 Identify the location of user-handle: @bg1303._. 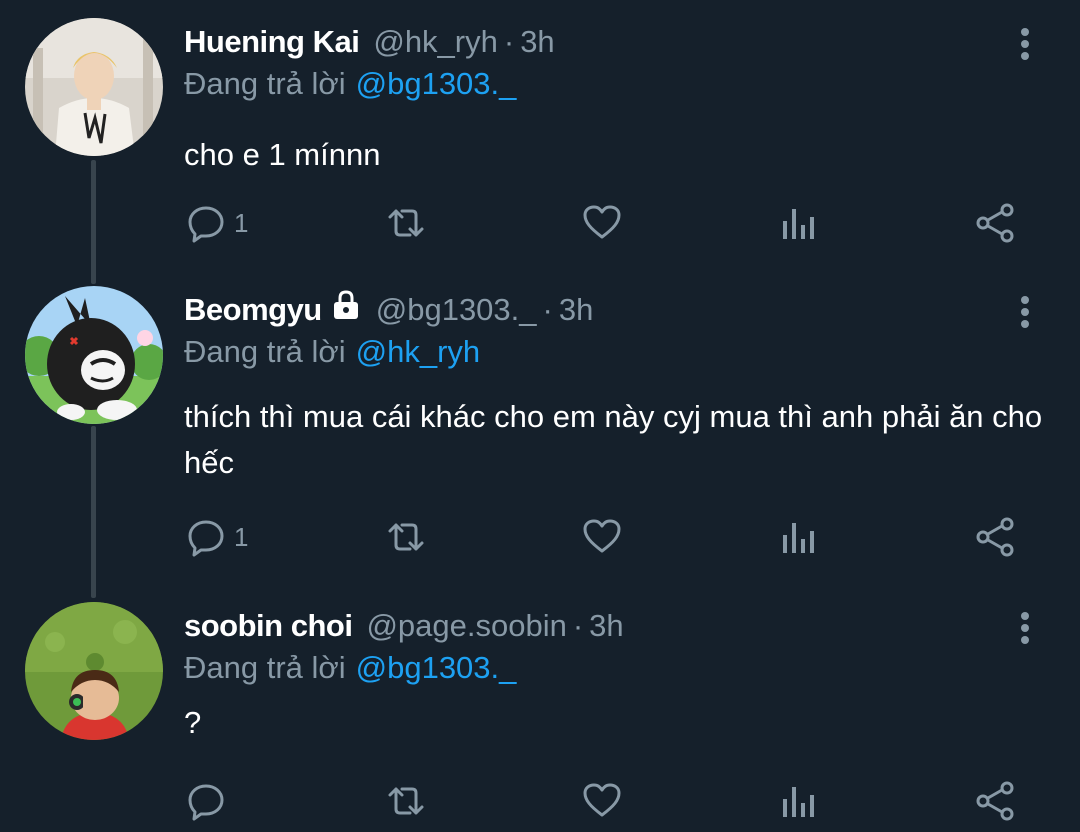
(456, 310).